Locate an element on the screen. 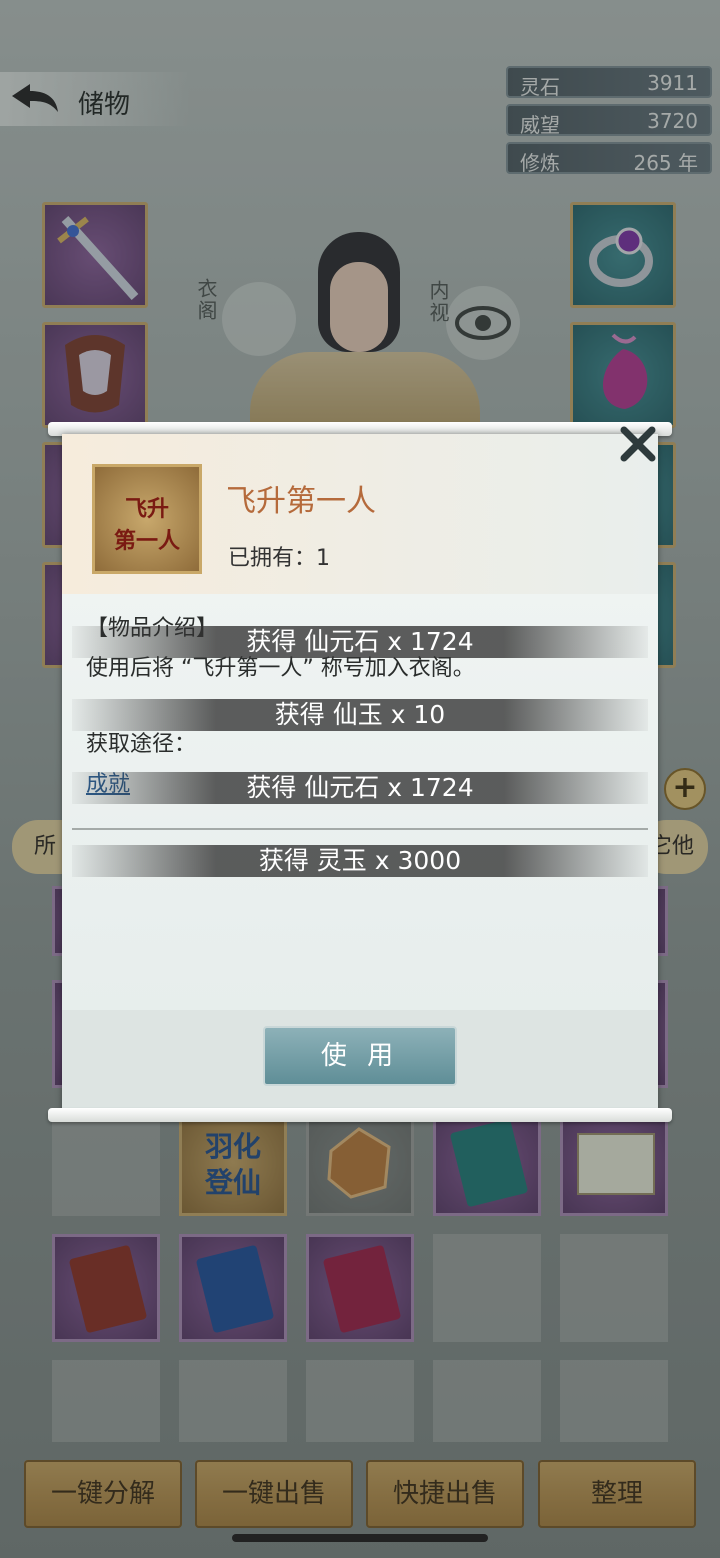 The height and width of the screenshot is (1558, 720). close-icon is located at coordinates (638, 444).